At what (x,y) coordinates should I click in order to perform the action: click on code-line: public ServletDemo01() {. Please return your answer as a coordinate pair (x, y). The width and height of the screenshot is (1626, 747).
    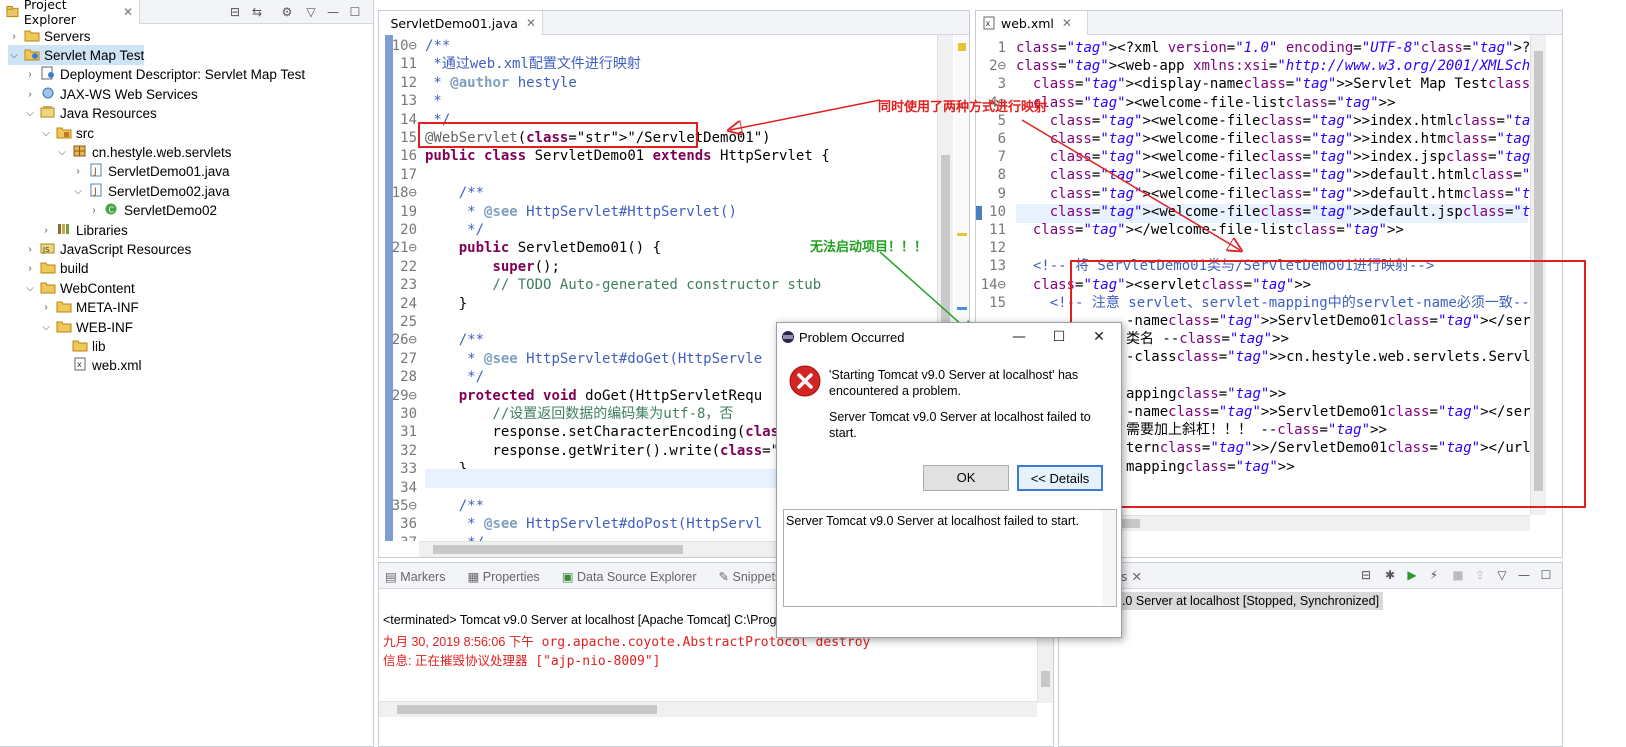
    Looking at the image, I should click on (543, 248).